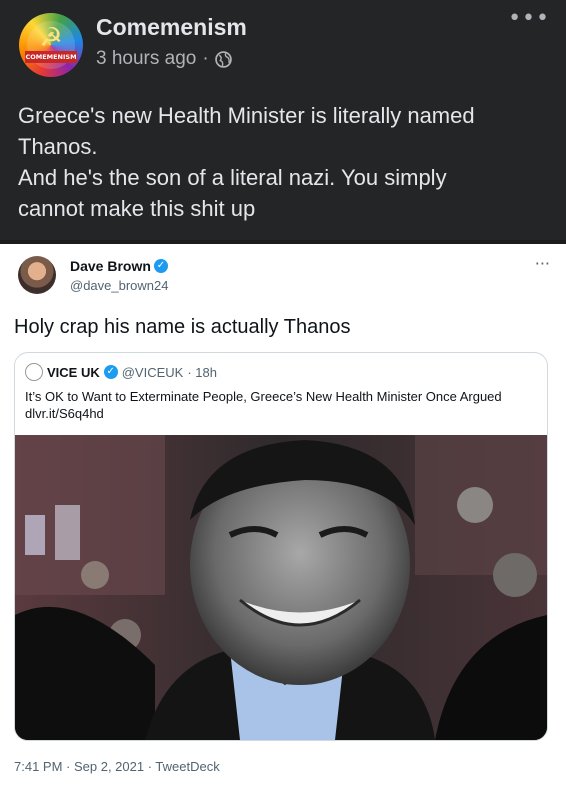 Image resolution: width=566 pixels, height=800 pixels. What do you see at coordinates (37, 275) in the screenshot?
I see `author-avatar` at bounding box center [37, 275].